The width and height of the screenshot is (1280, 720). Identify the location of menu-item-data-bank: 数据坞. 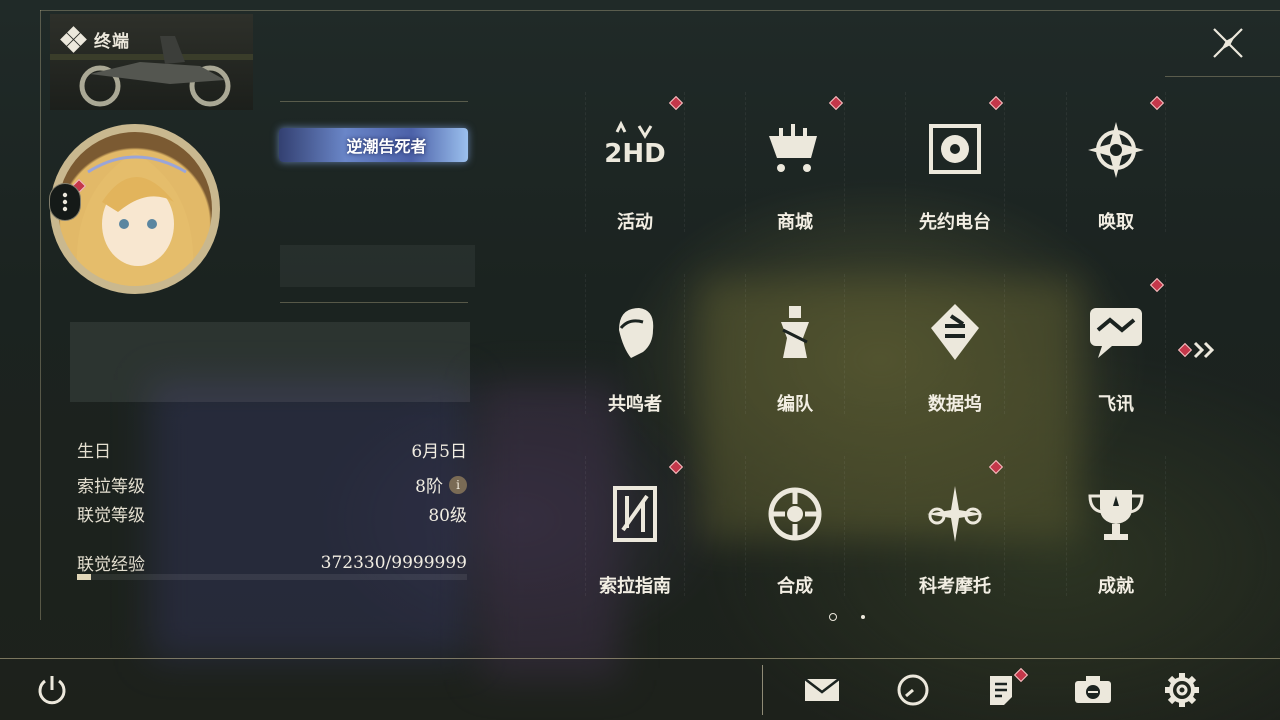
(955, 357).